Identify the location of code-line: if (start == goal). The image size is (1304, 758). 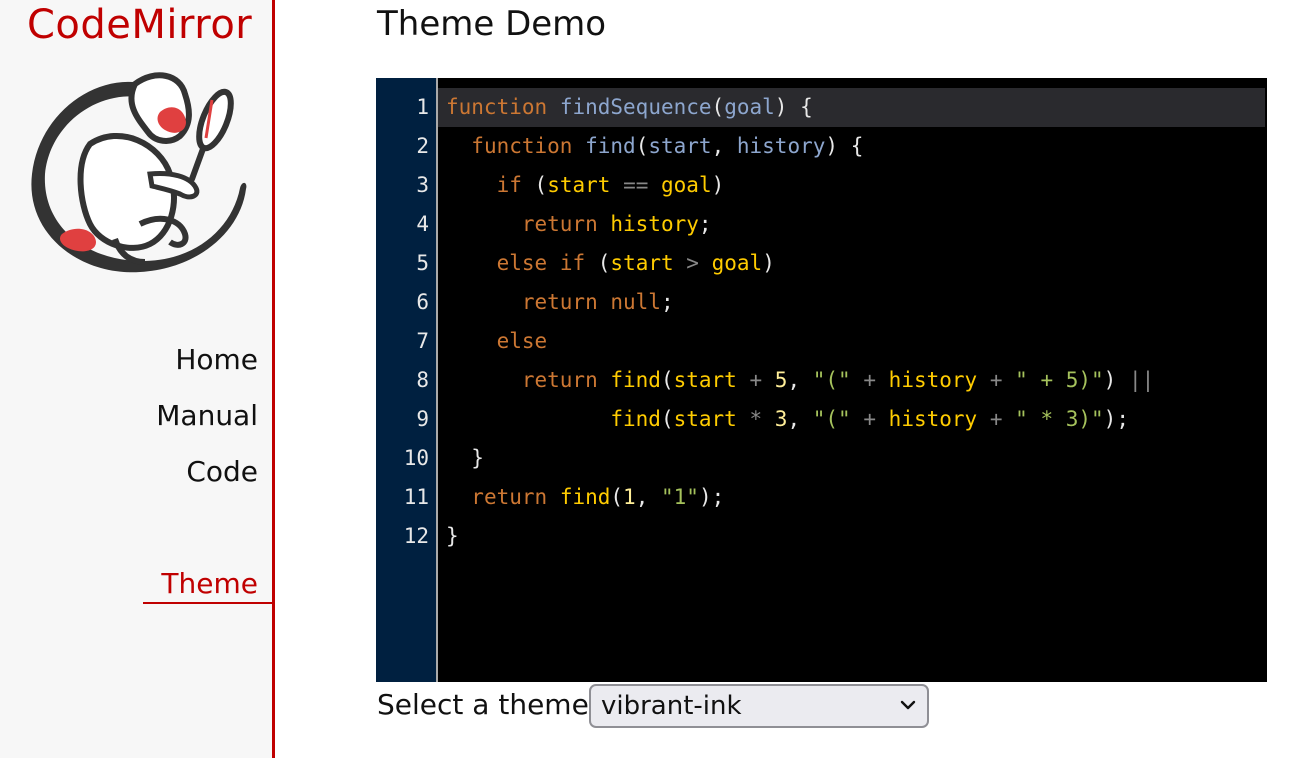
(851, 185).